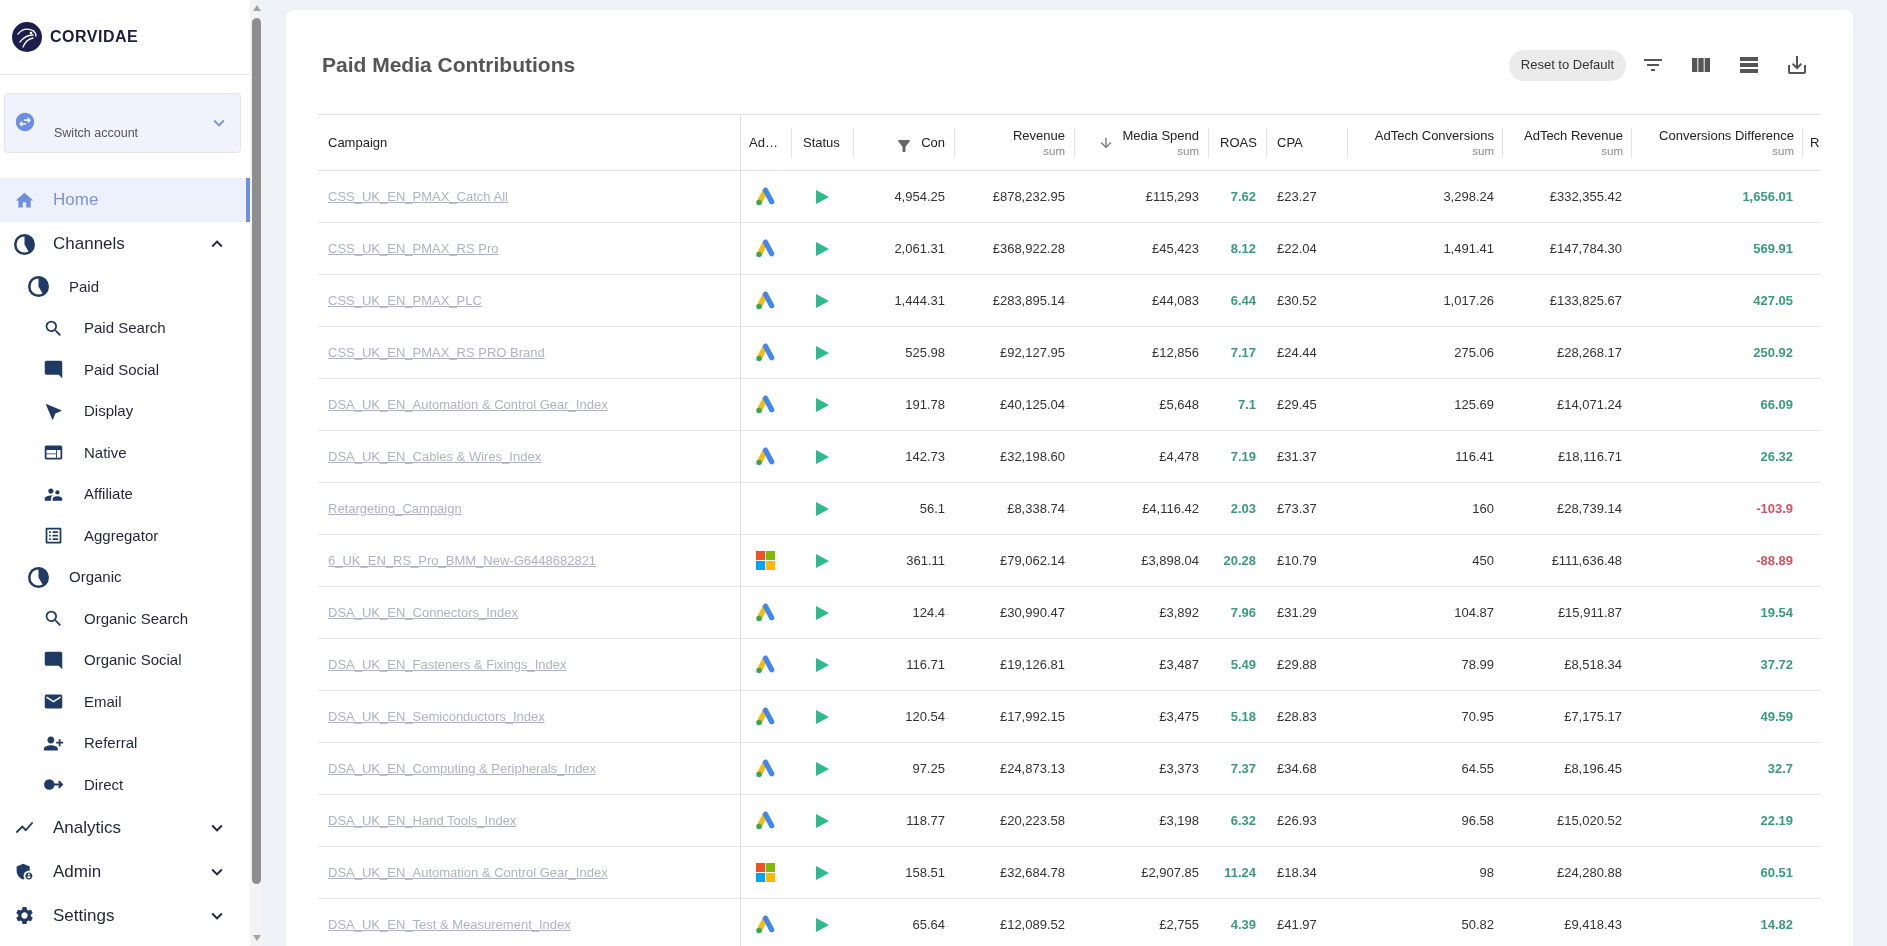  What do you see at coordinates (904, 142) in the screenshot?
I see `column-header: Con` at bounding box center [904, 142].